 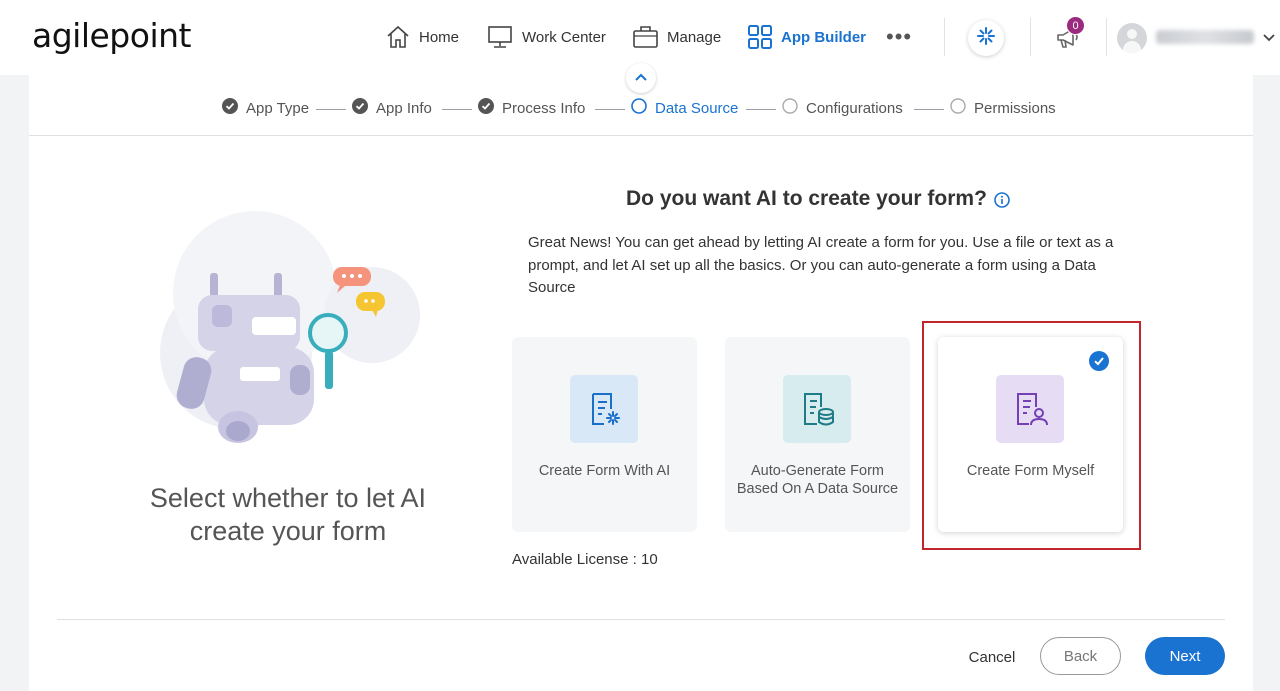 I want to click on home-icon, so click(x=398, y=37).